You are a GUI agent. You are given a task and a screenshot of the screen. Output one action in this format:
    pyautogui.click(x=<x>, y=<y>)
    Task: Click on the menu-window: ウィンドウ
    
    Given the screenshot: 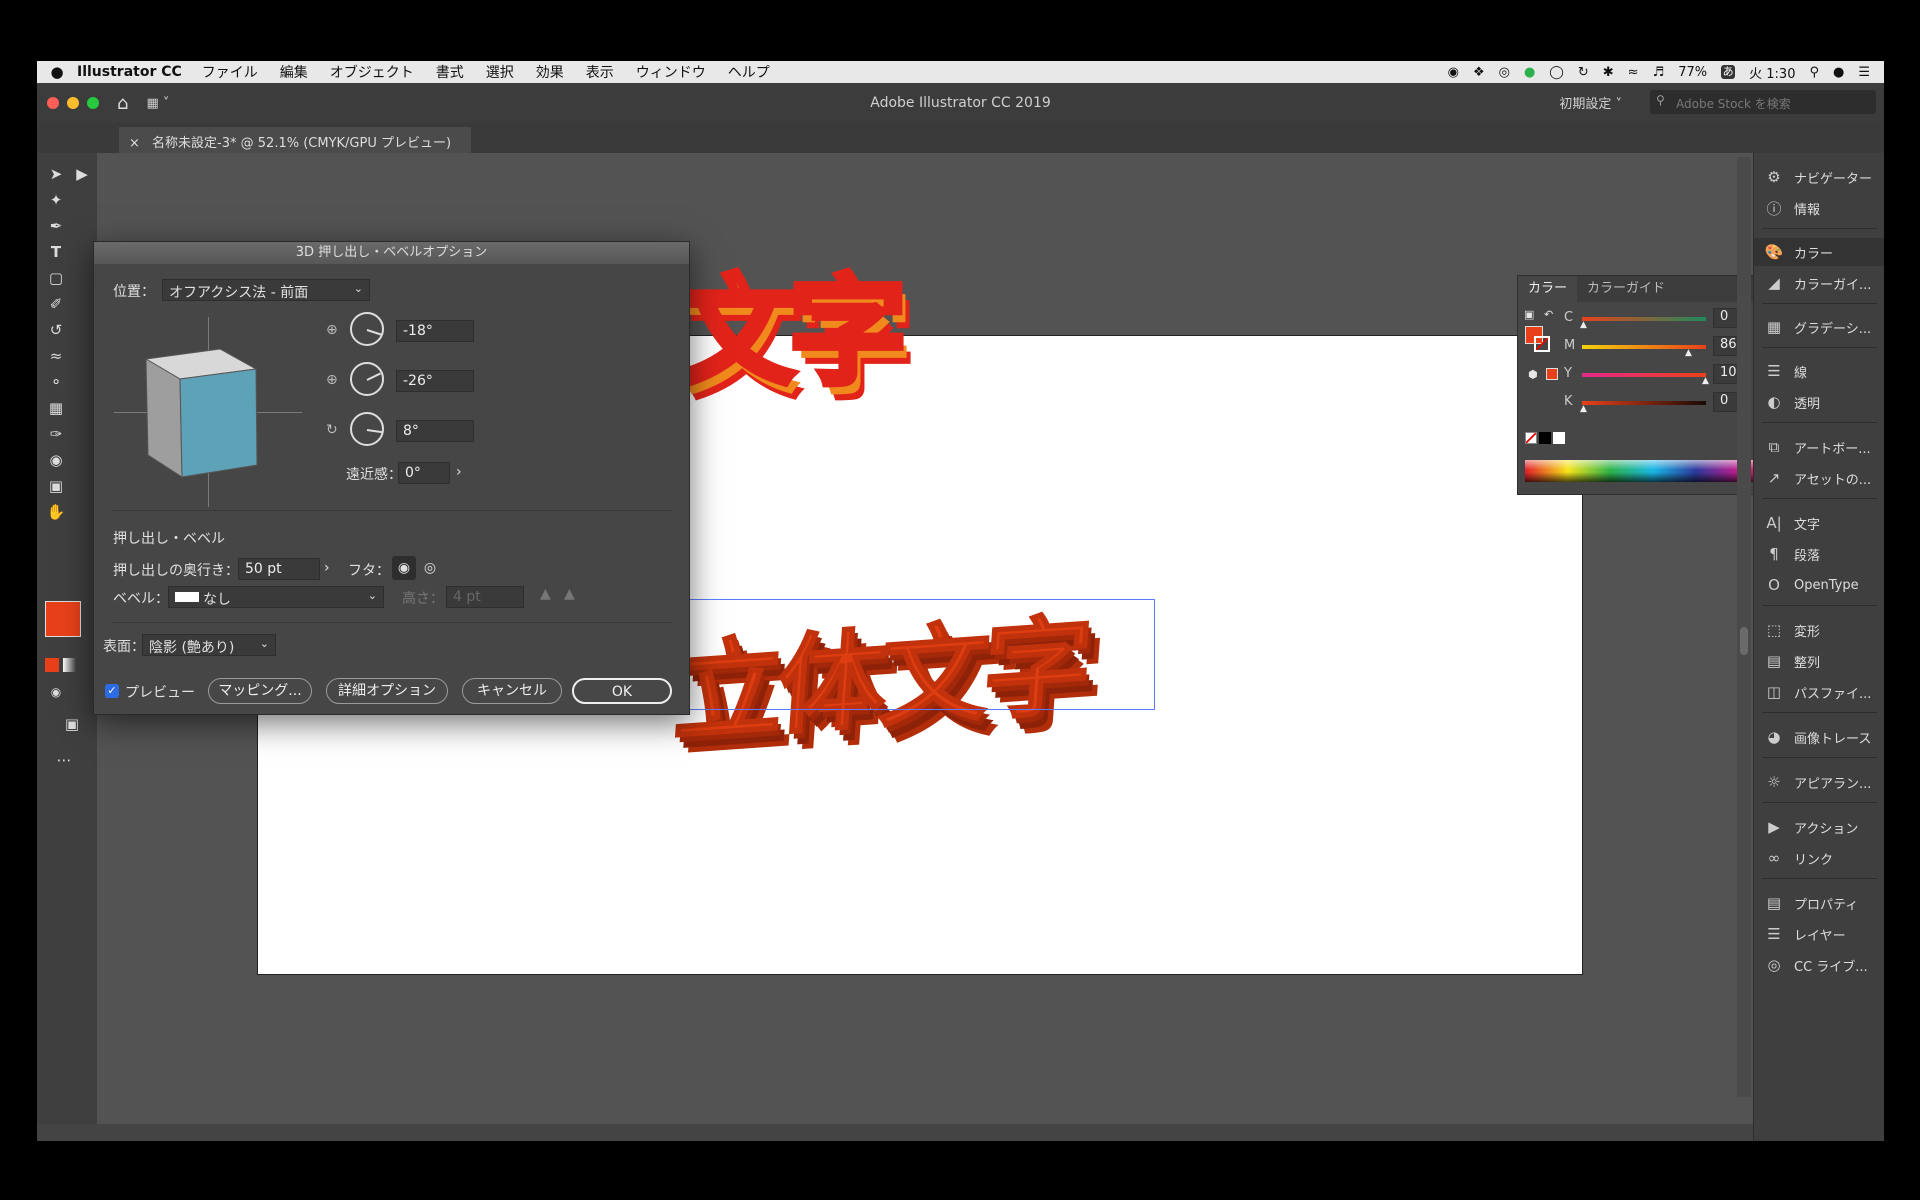 What is the action you would take?
    pyautogui.click(x=671, y=72)
    